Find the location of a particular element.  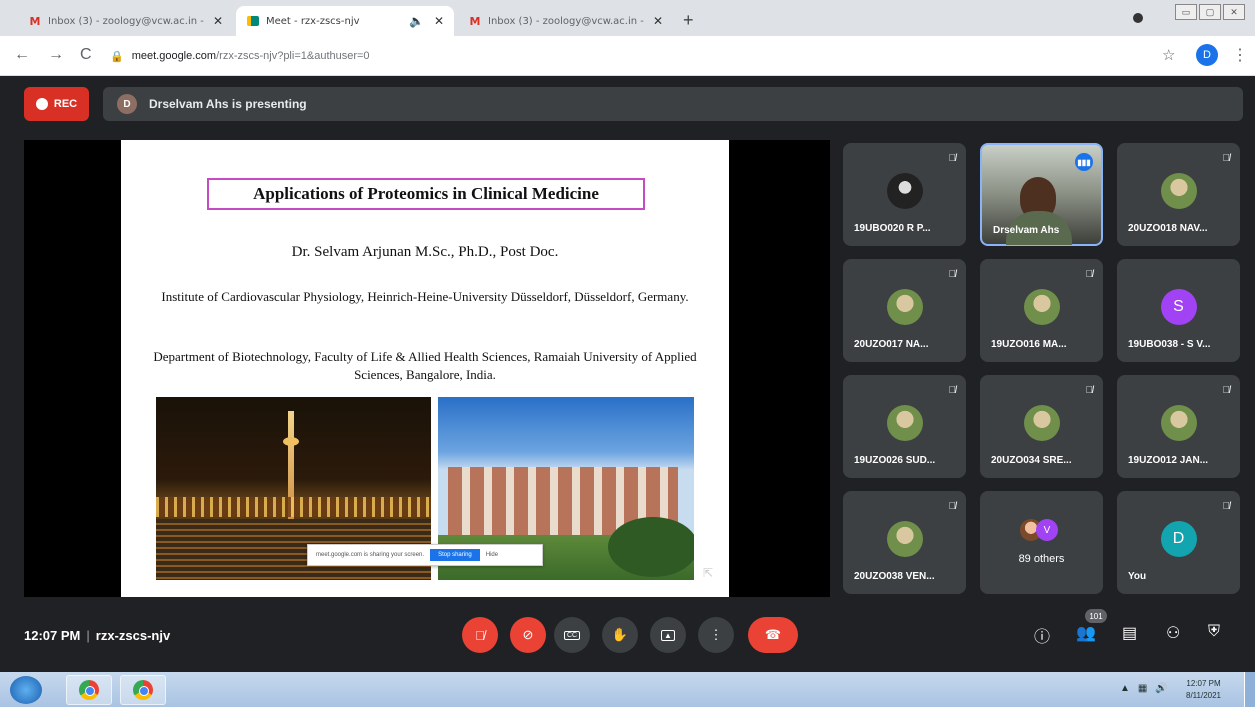

hand-icon: ✋ is located at coordinates (620, 634).